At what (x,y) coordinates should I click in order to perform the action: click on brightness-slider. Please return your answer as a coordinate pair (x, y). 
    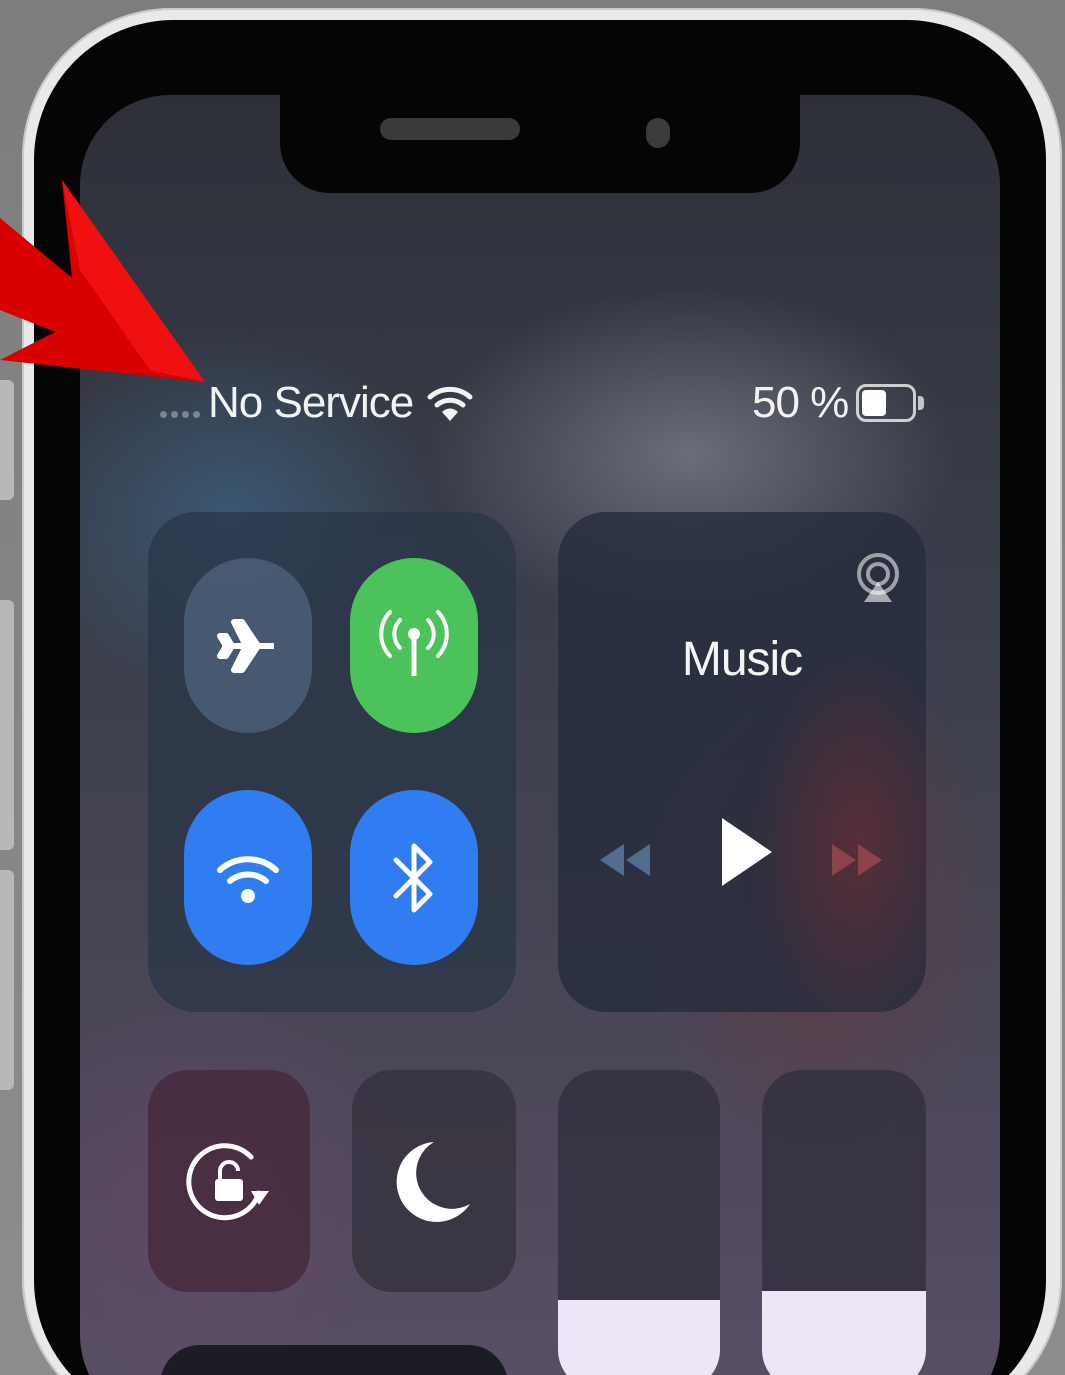
    Looking at the image, I should click on (639, 1222).